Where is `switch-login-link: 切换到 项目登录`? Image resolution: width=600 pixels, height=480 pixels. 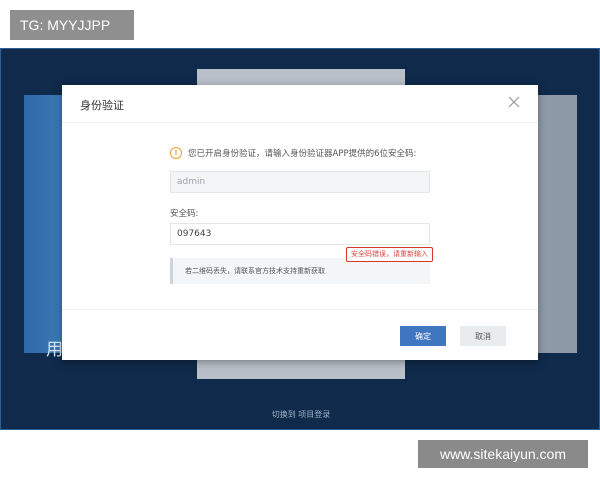
switch-login-link: 切换到 项目登录 is located at coordinates (300, 414).